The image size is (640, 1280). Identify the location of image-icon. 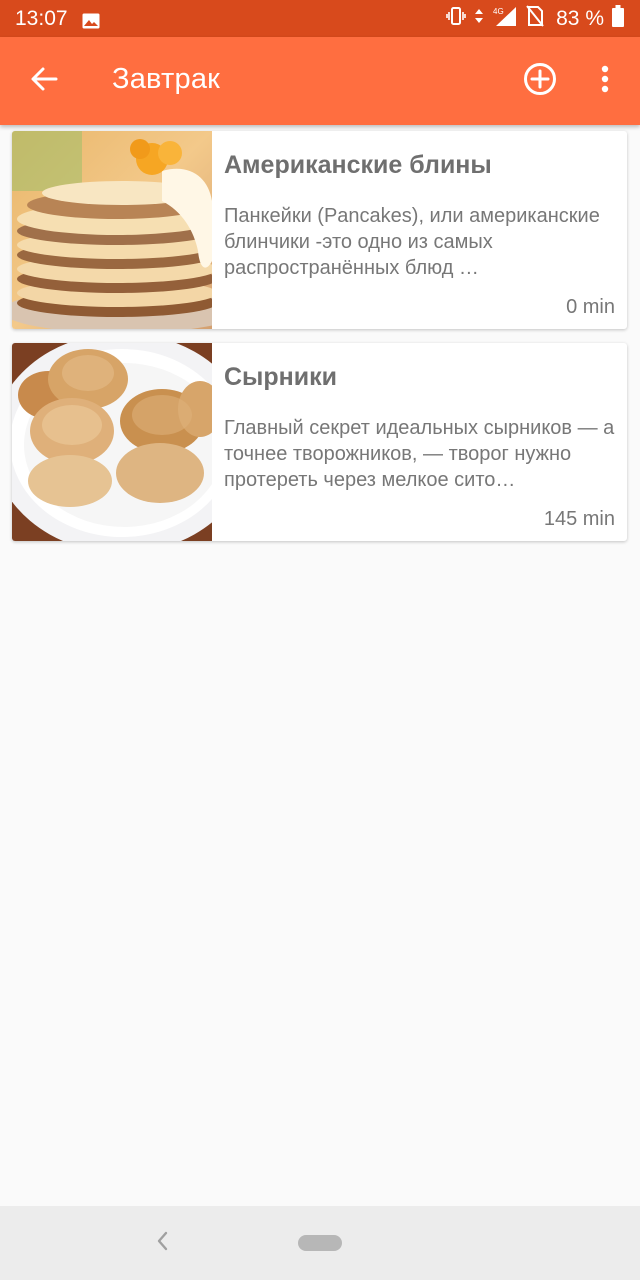
(91, 19).